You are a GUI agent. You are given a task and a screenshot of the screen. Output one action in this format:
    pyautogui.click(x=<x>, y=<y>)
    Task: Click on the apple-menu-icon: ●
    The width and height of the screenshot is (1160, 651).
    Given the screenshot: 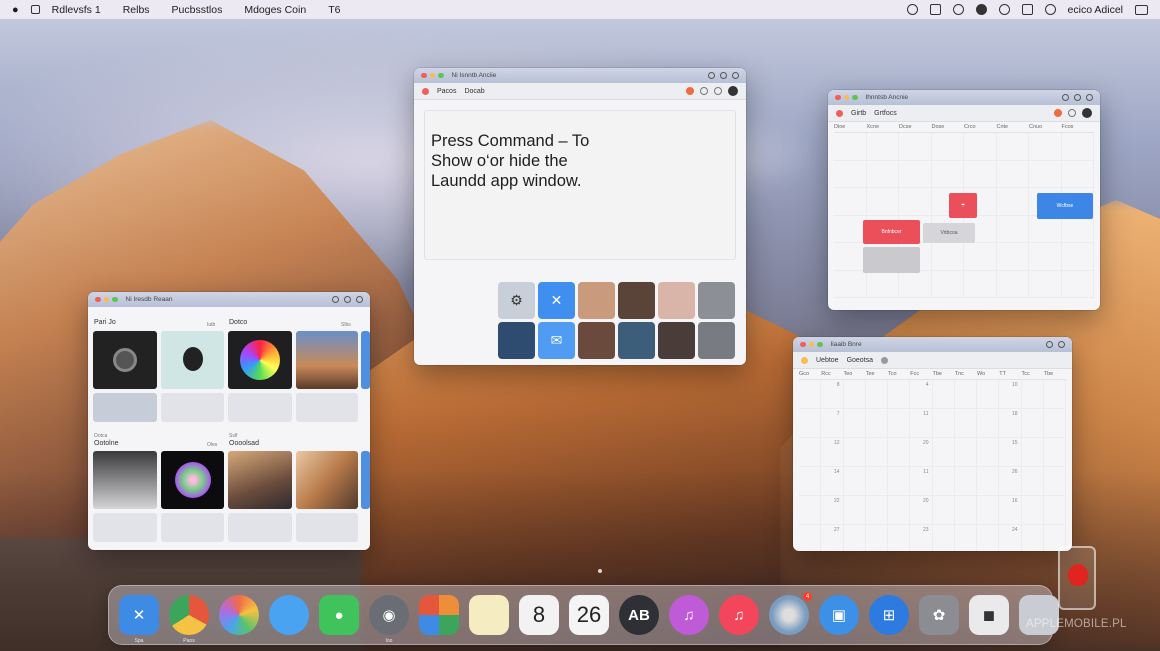 What is the action you would take?
    pyautogui.click(x=15, y=10)
    